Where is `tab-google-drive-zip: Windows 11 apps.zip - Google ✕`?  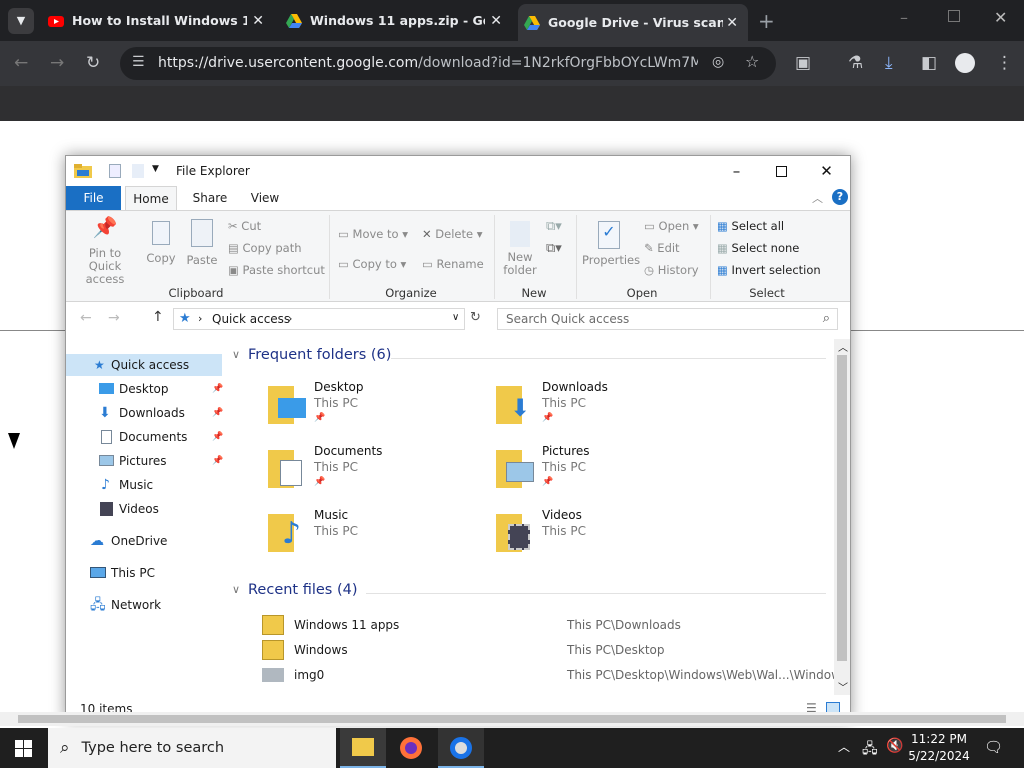 tab-google-drive-zip: Windows 11 apps.zip - Google ✕ is located at coordinates (397, 20).